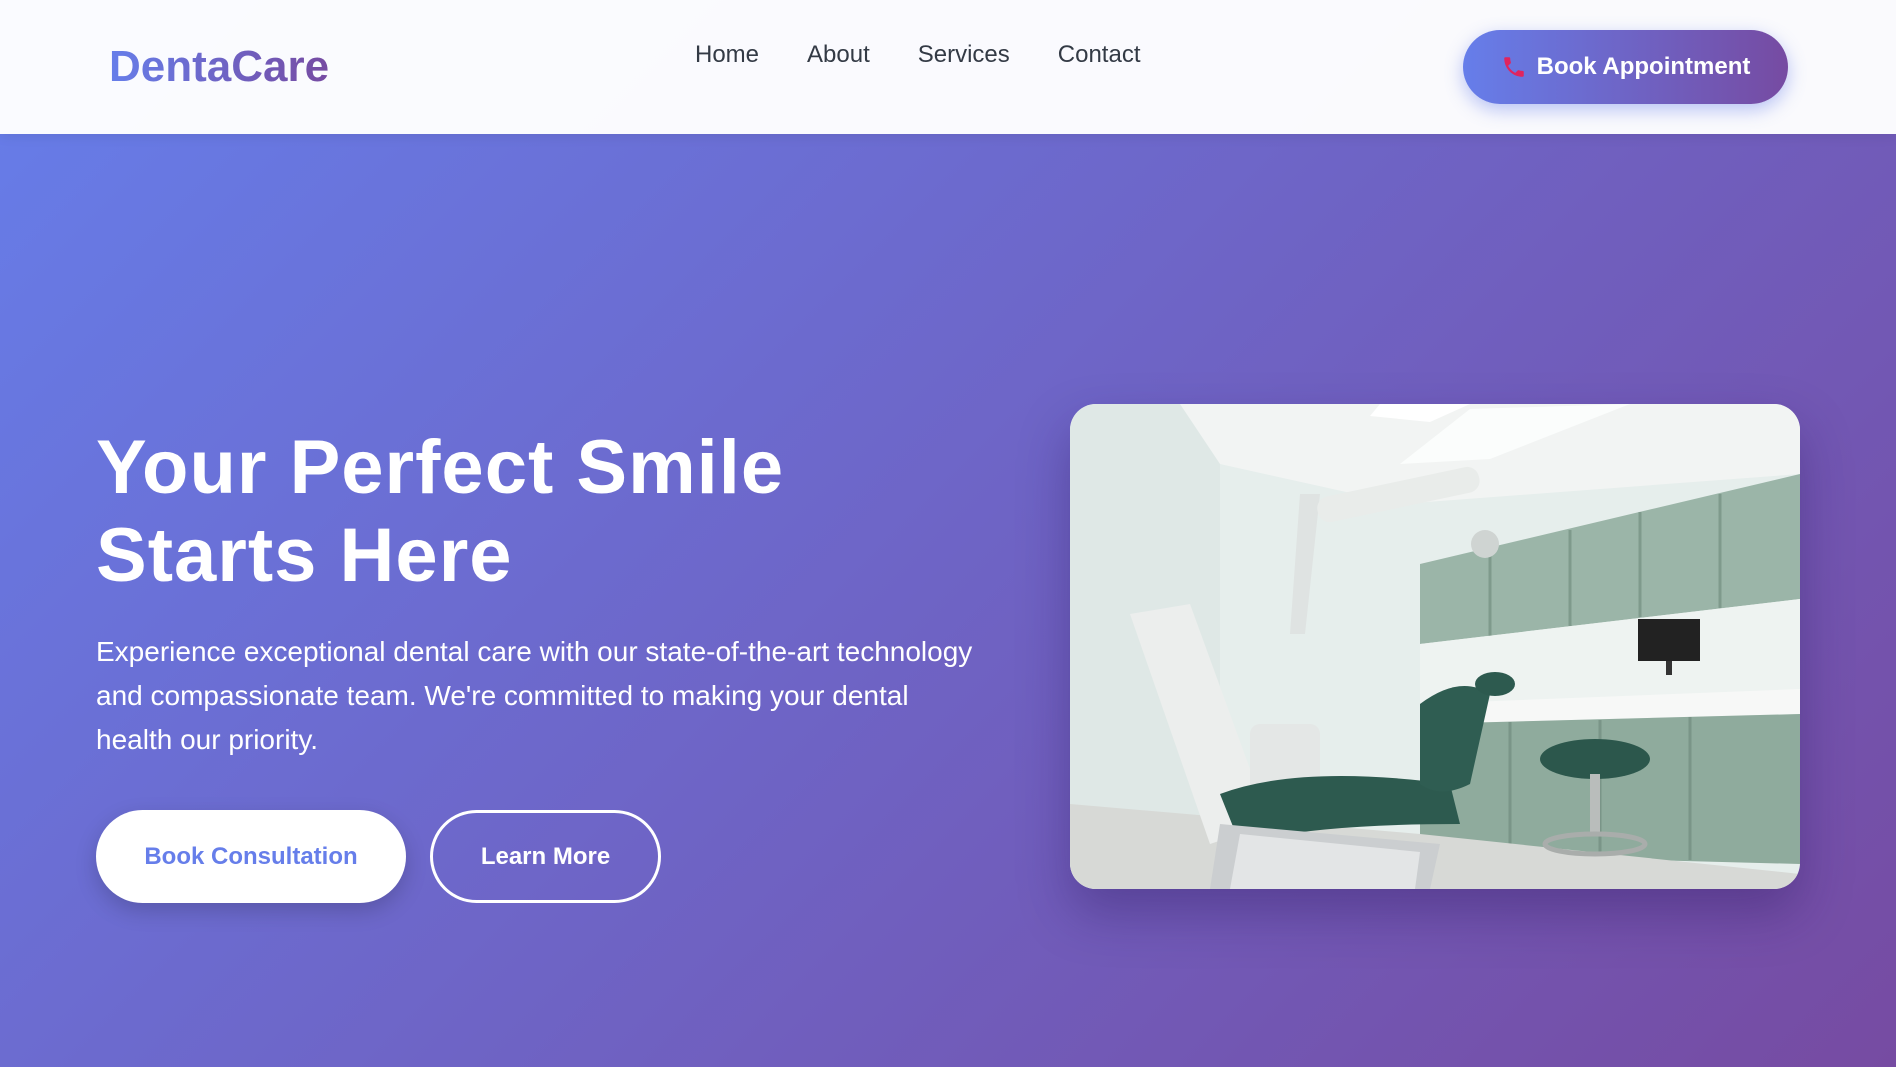 This screenshot has width=1896, height=1067. What do you see at coordinates (546, 512) in the screenshot?
I see `hero-title: Your Perfect Smile Starts Here` at bounding box center [546, 512].